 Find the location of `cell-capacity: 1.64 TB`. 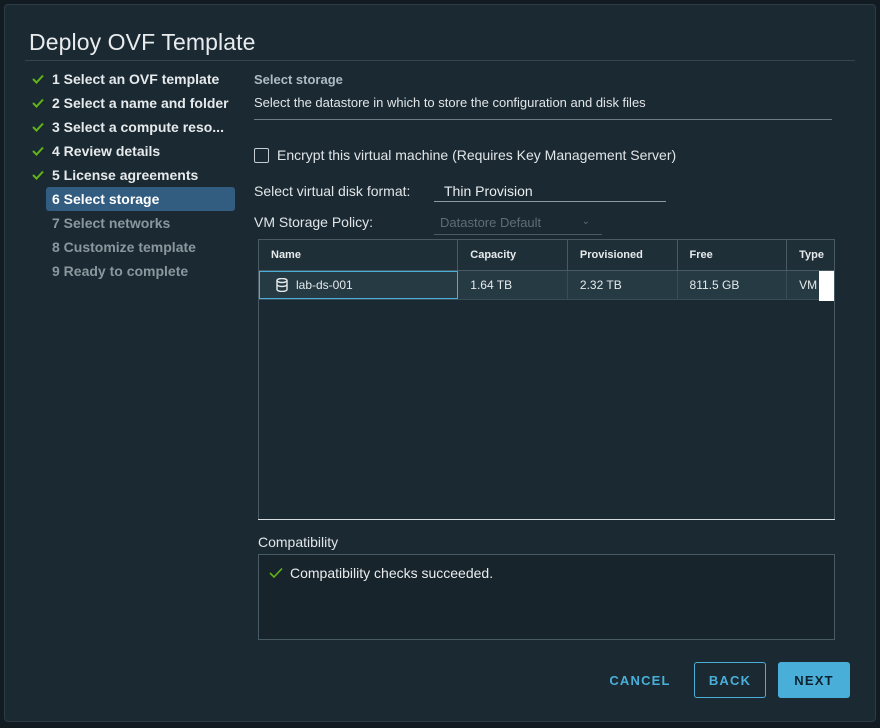

cell-capacity: 1.64 TB is located at coordinates (513, 285).